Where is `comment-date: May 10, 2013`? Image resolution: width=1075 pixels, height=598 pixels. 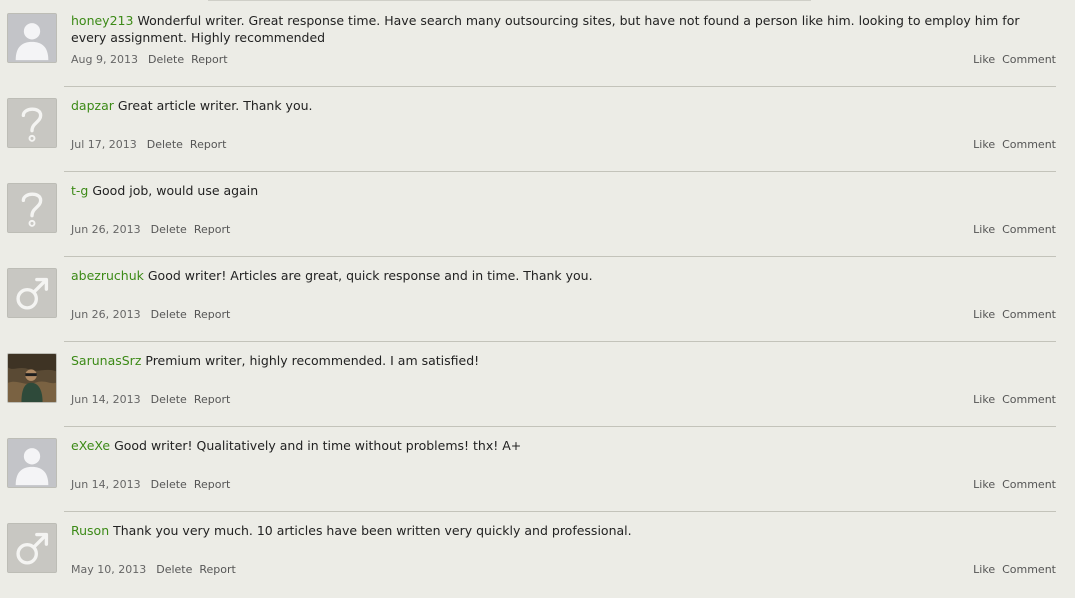
comment-date: May 10, 2013 is located at coordinates (109, 569).